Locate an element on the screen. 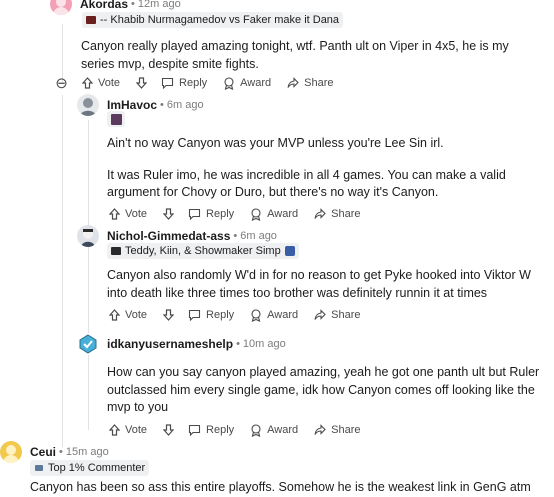 This screenshot has width=554, height=497. comment: idkanyusernameshelp • 10m ago is located at coordinates (312, 344).